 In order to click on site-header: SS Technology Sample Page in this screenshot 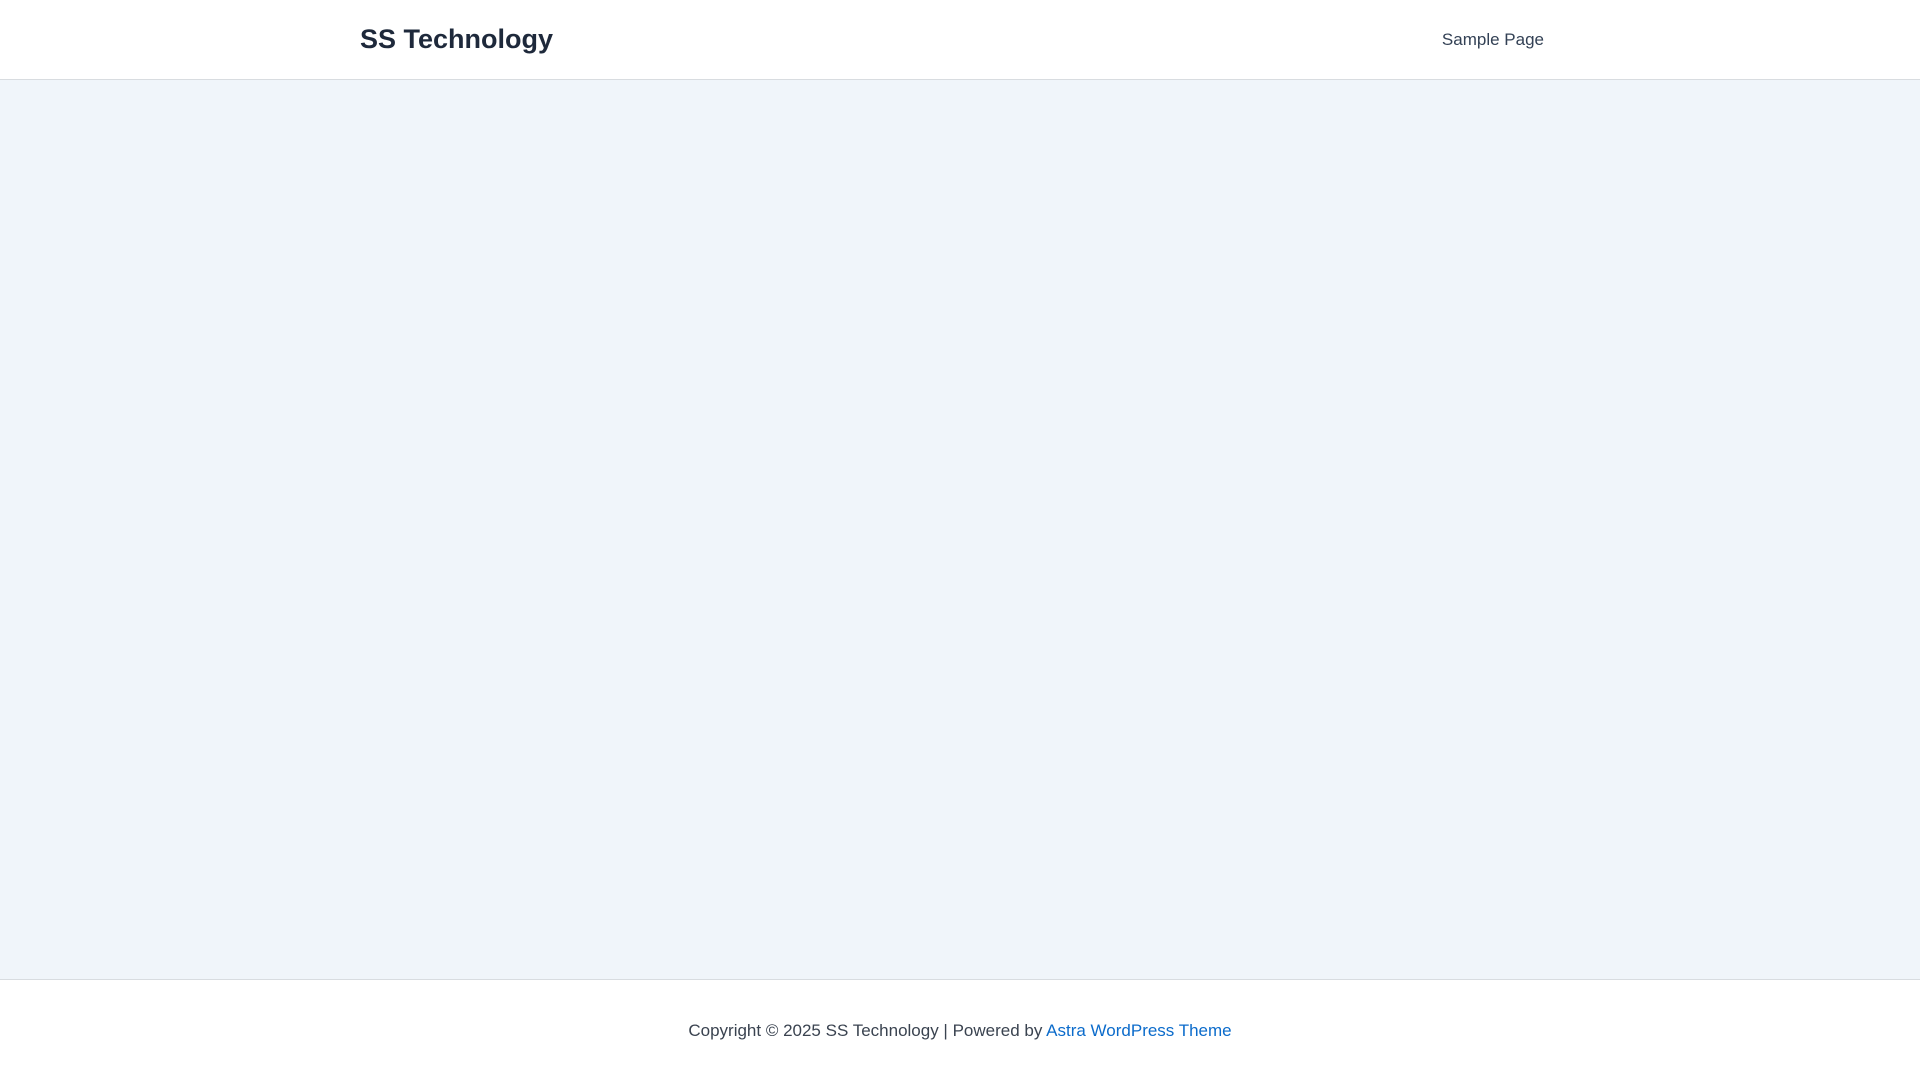, I will do `click(960, 40)`.